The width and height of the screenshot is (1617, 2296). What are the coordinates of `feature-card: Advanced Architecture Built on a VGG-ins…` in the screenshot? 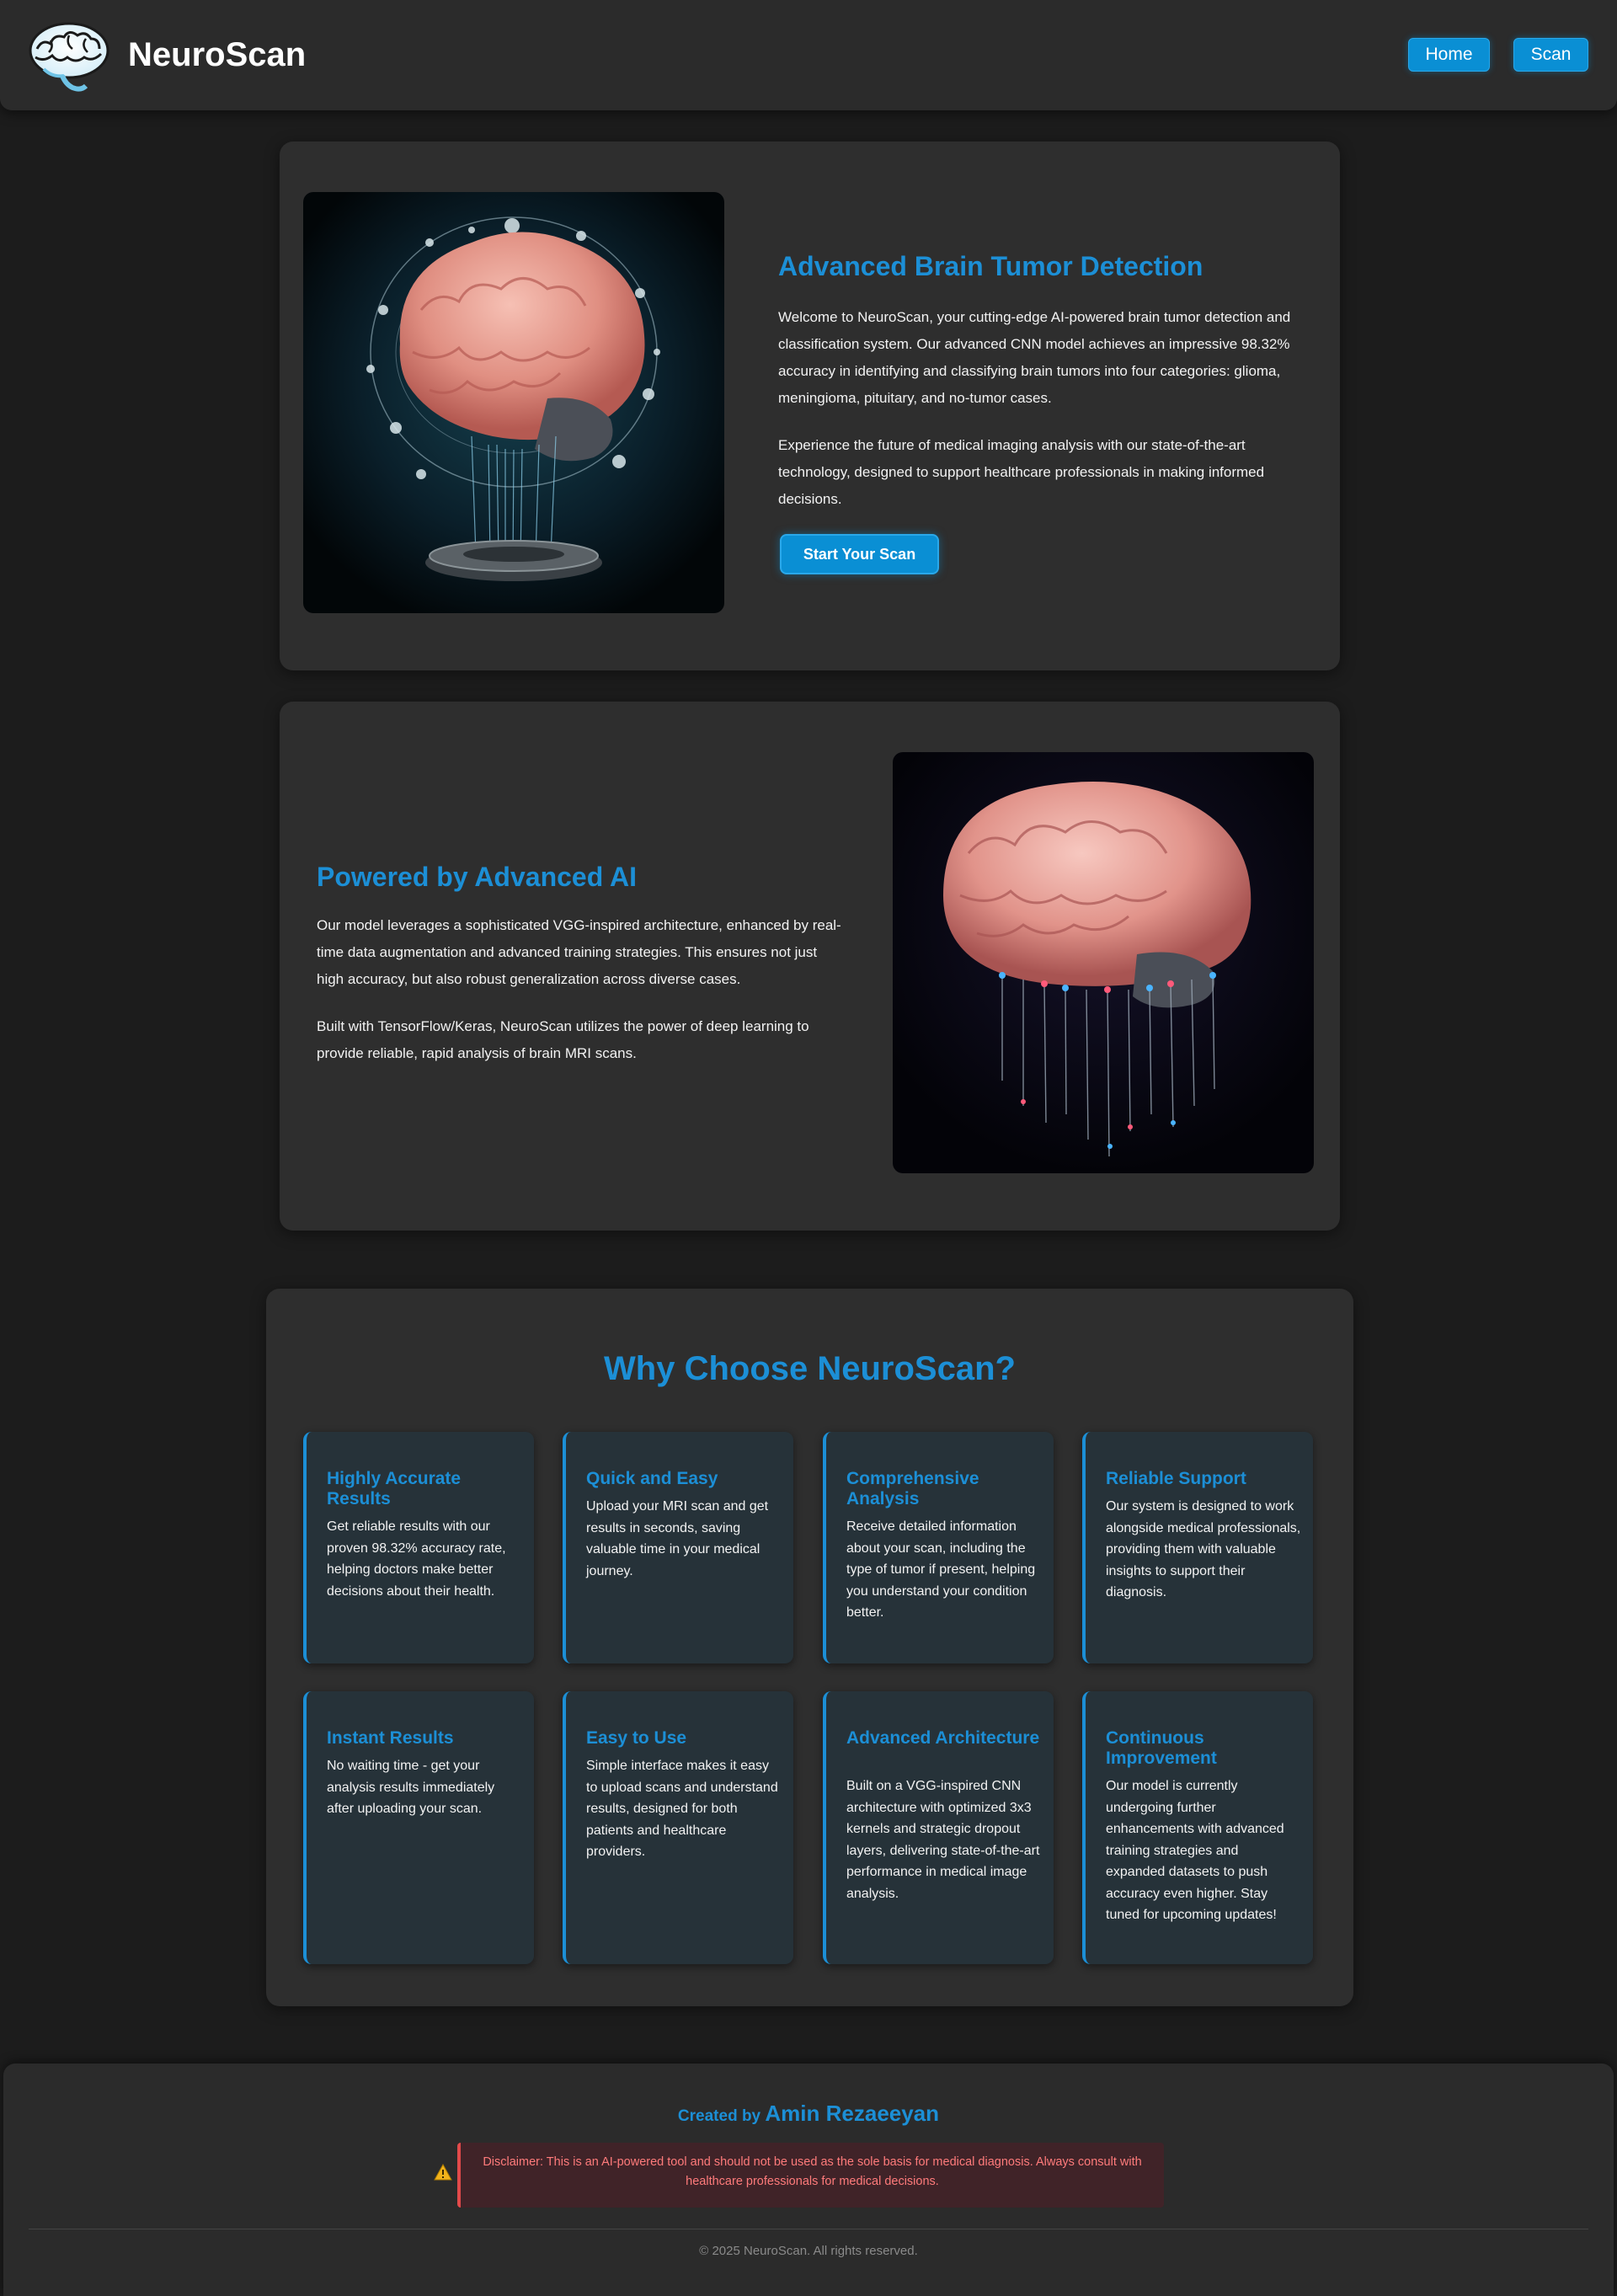 It's located at (939, 1828).